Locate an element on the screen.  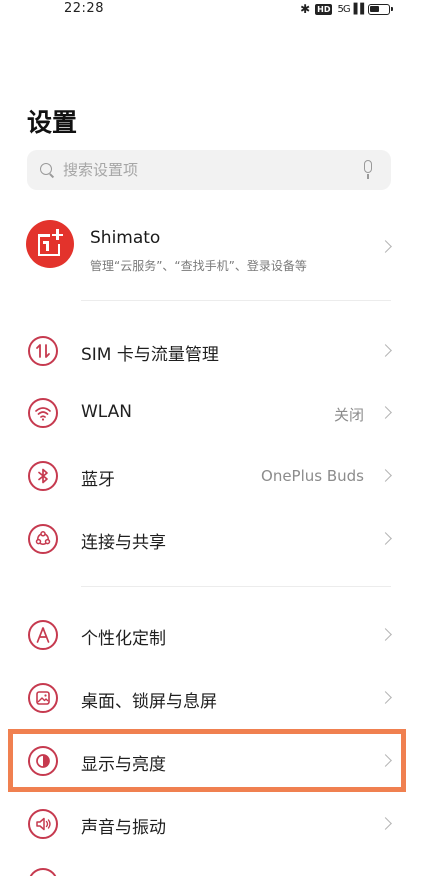
battery-icon is located at coordinates (380, 9).